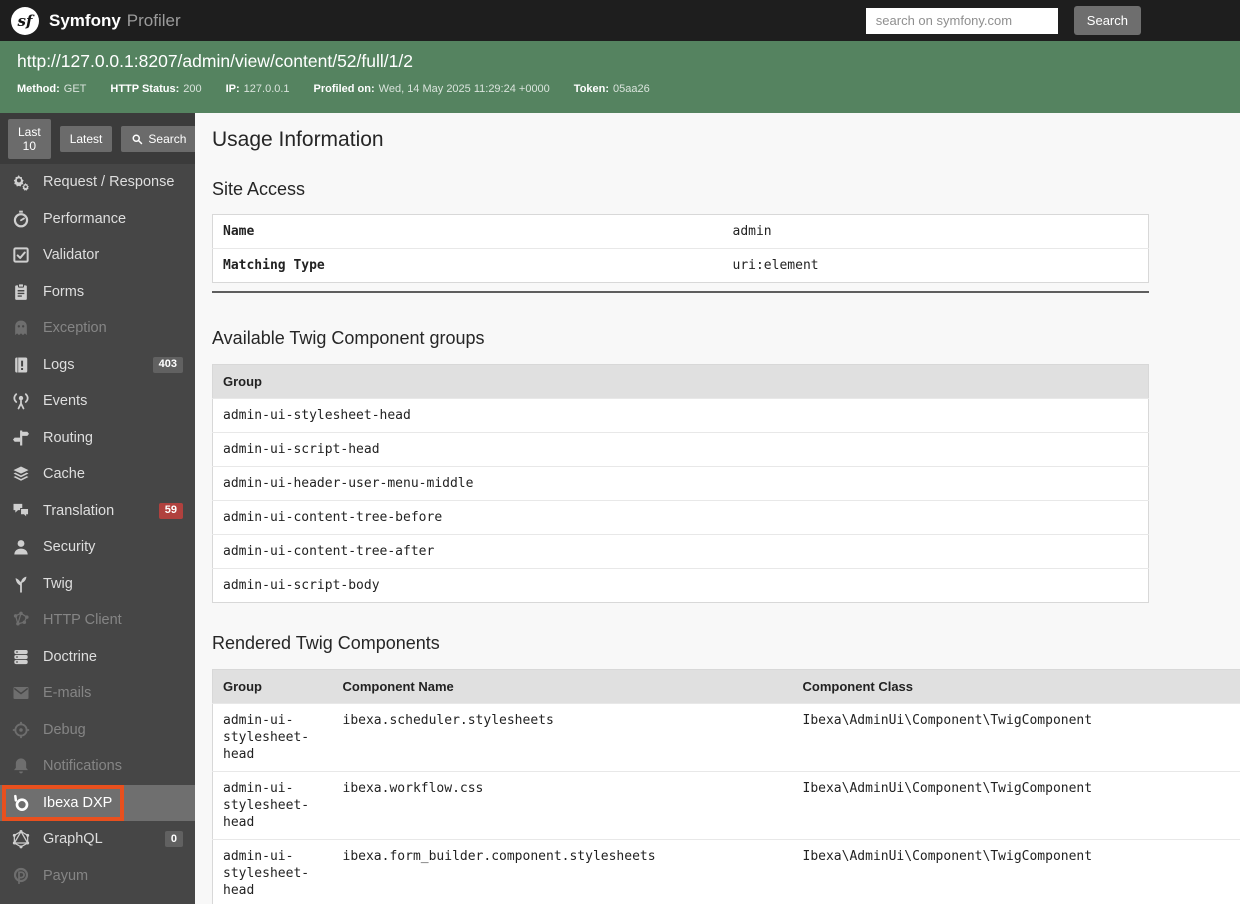  I want to click on sidebar-item-label: Request / Response, so click(109, 182).